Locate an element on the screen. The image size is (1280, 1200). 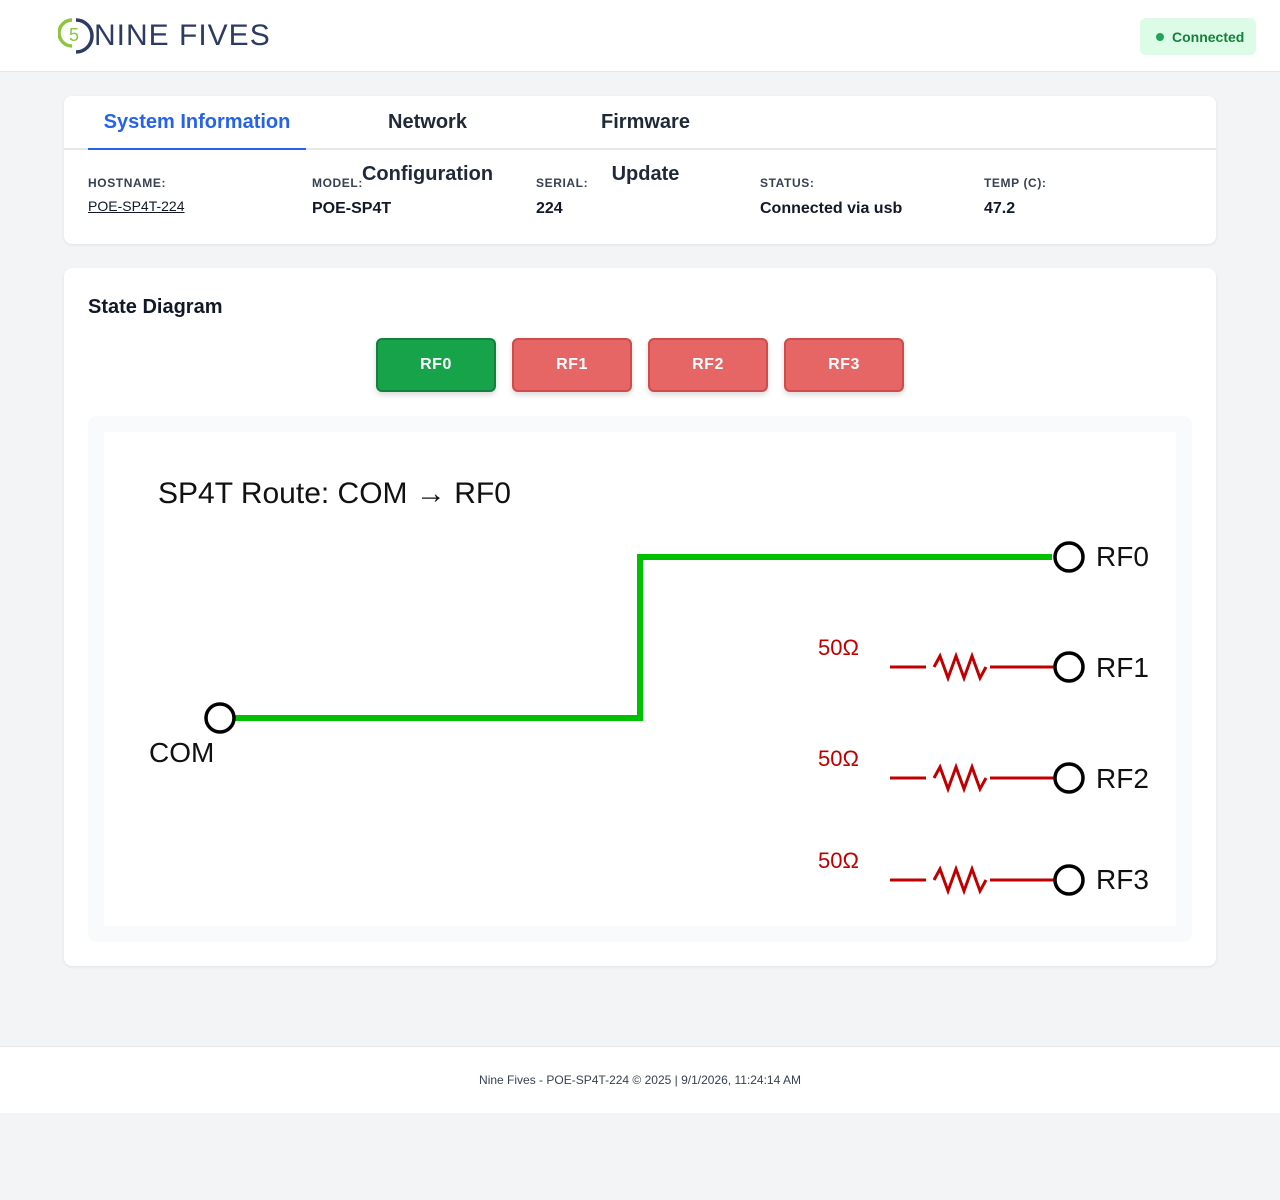
com-node-icon is located at coordinates (220, 718).